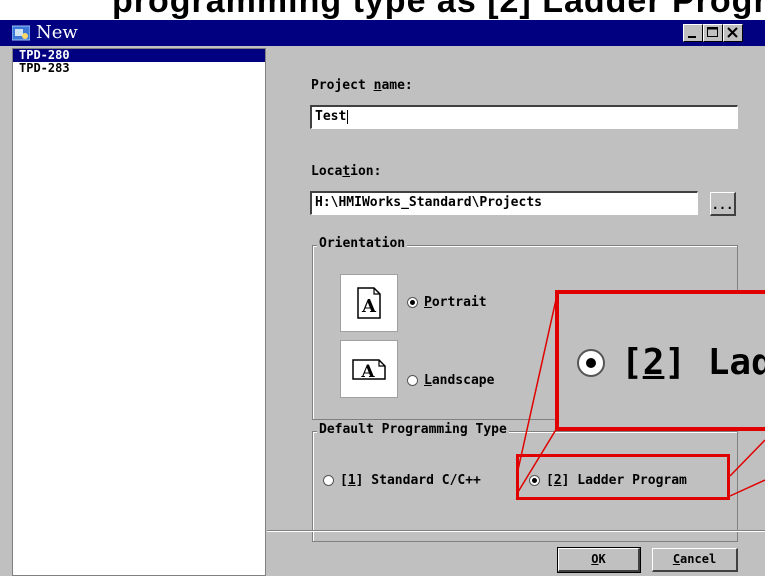 The height and width of the screenshot is (576, 765). I want to click on landscape-preview: A, so click(369, 369).